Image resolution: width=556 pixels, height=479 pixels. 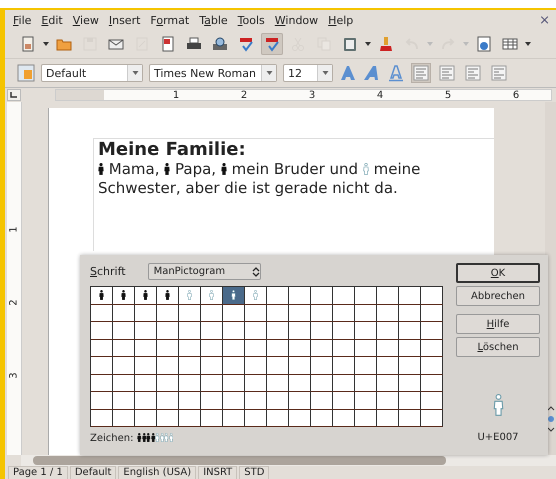 I want to click on previous-page-icon, so click(x=550, y=409).